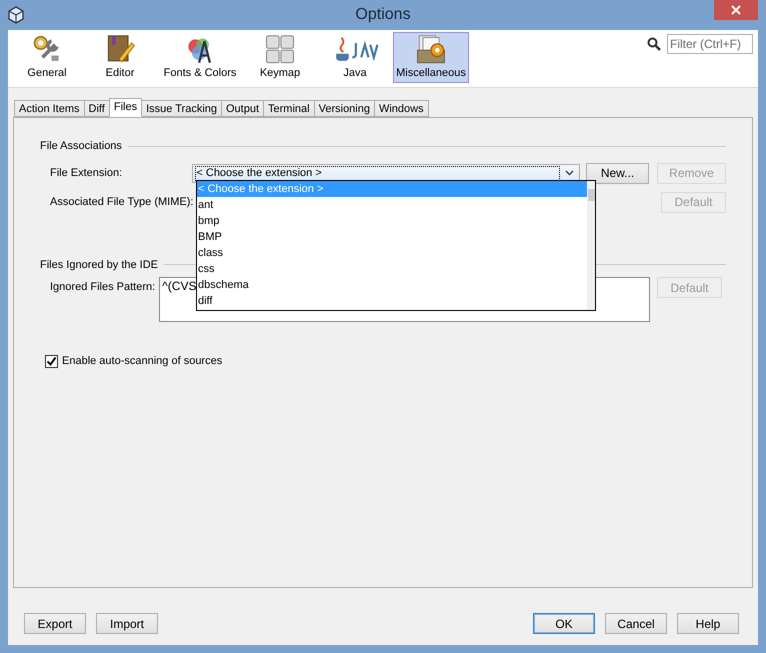 The image size is (766, 653). I want to click on dropdown-option: dbschema, so click(392, 285).